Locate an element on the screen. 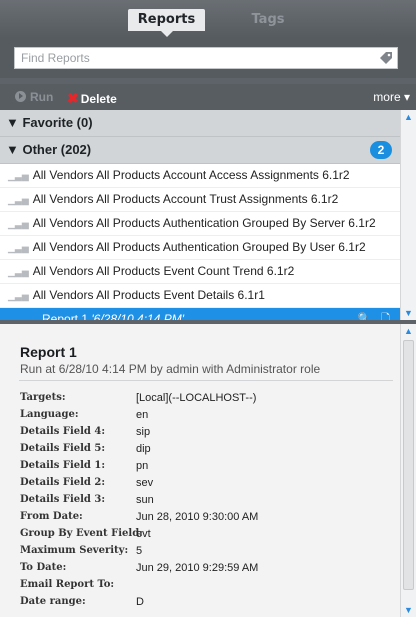  detail-field: Details Field 4: sip is located at coordinates (200, 433).